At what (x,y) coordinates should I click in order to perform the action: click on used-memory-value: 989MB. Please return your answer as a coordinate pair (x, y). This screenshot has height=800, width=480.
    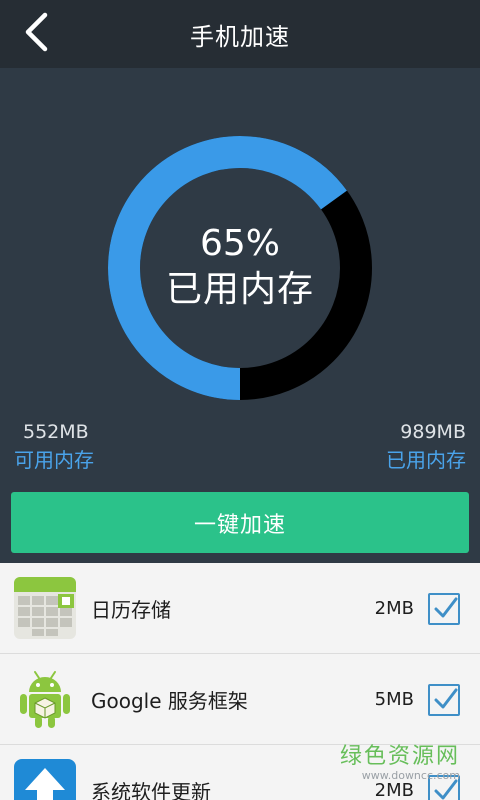
    Looking at the image, I should click on (433, 432).